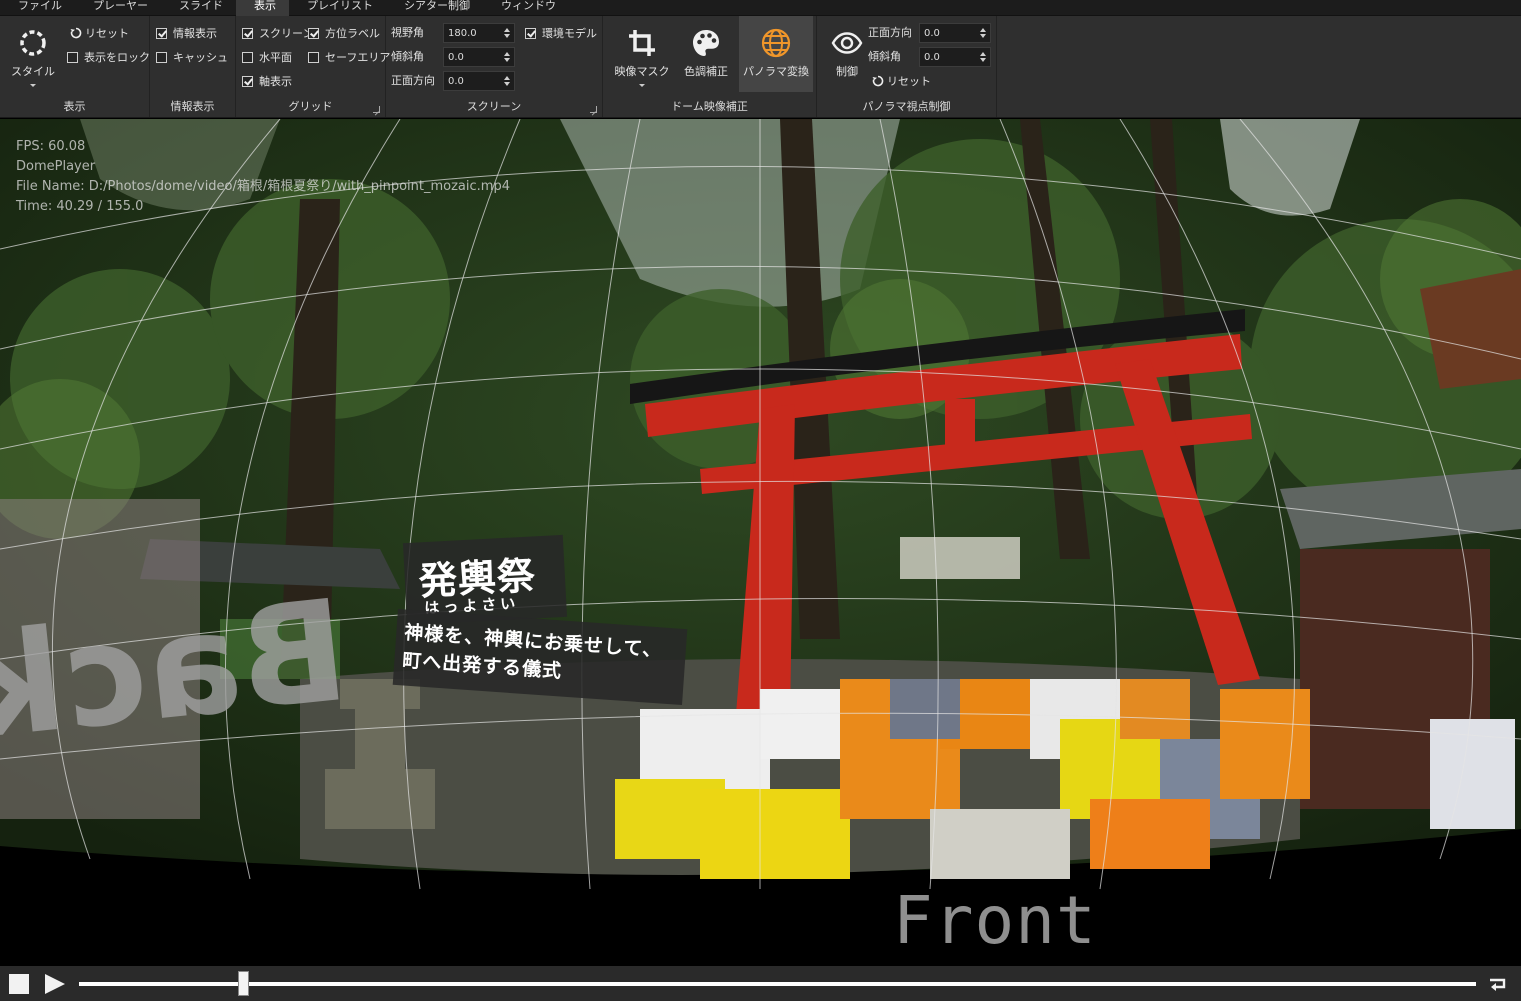  What do you see at coordinates (474, 33) in the screenshot?
I see `fov-input` at bounding box center [474, 33].